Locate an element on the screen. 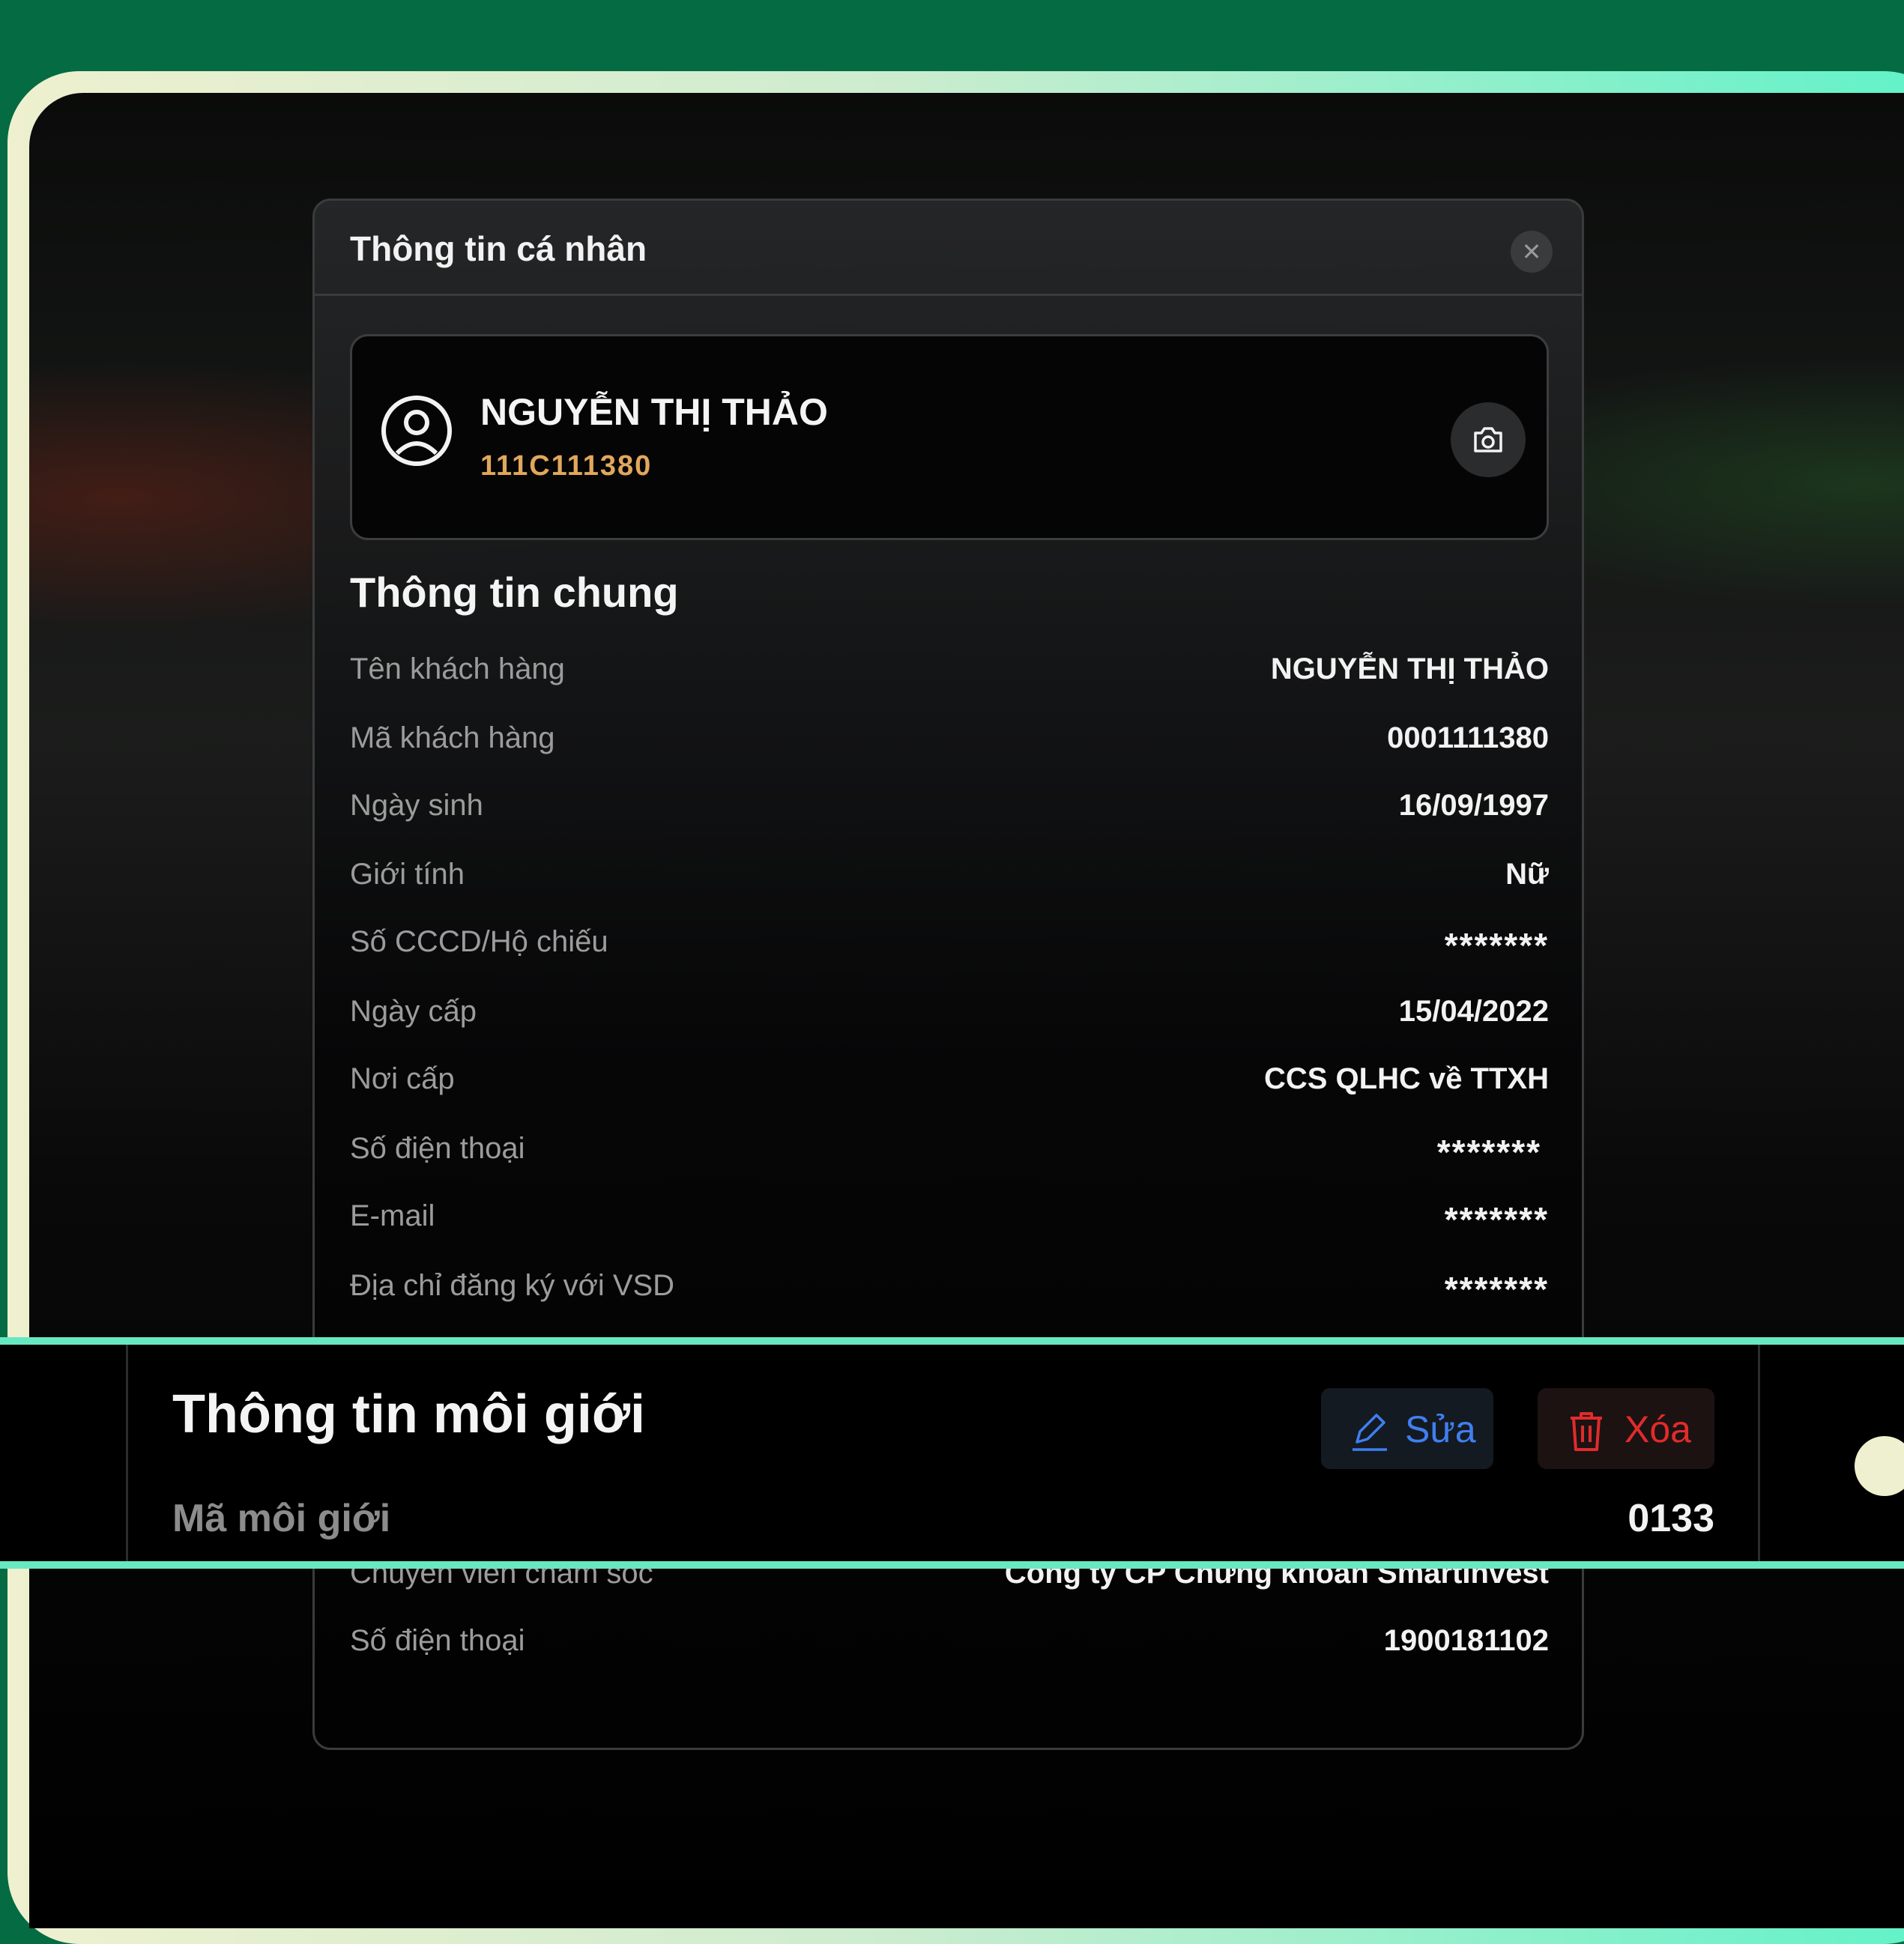 This screenshot has height=1944, width=1904. info-row-issue-place: Nơi cấp CCS QLHC về TTXH is located at coordinates (949, 1084).